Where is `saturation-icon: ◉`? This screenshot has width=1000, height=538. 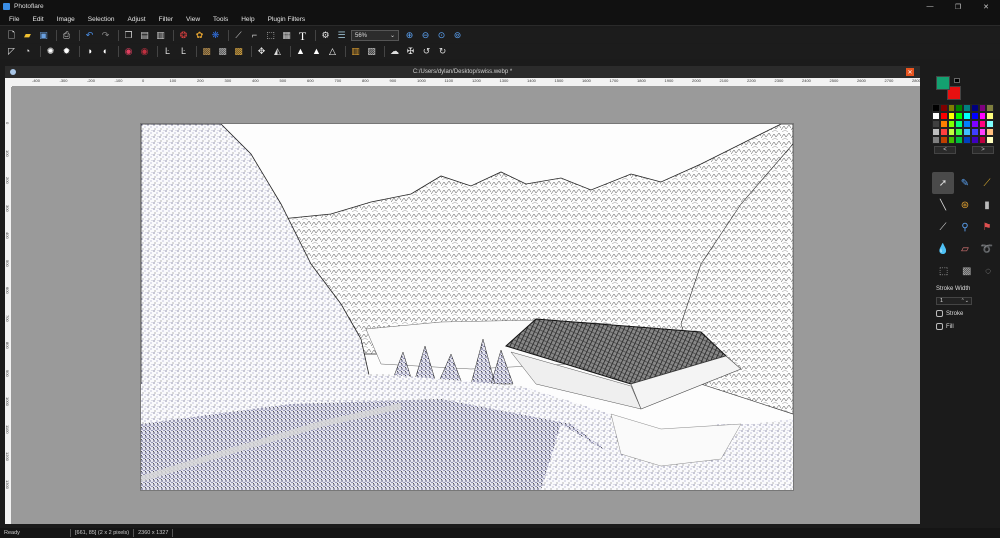
saturation-icon: ◉ is located at coordinates (128, 51).